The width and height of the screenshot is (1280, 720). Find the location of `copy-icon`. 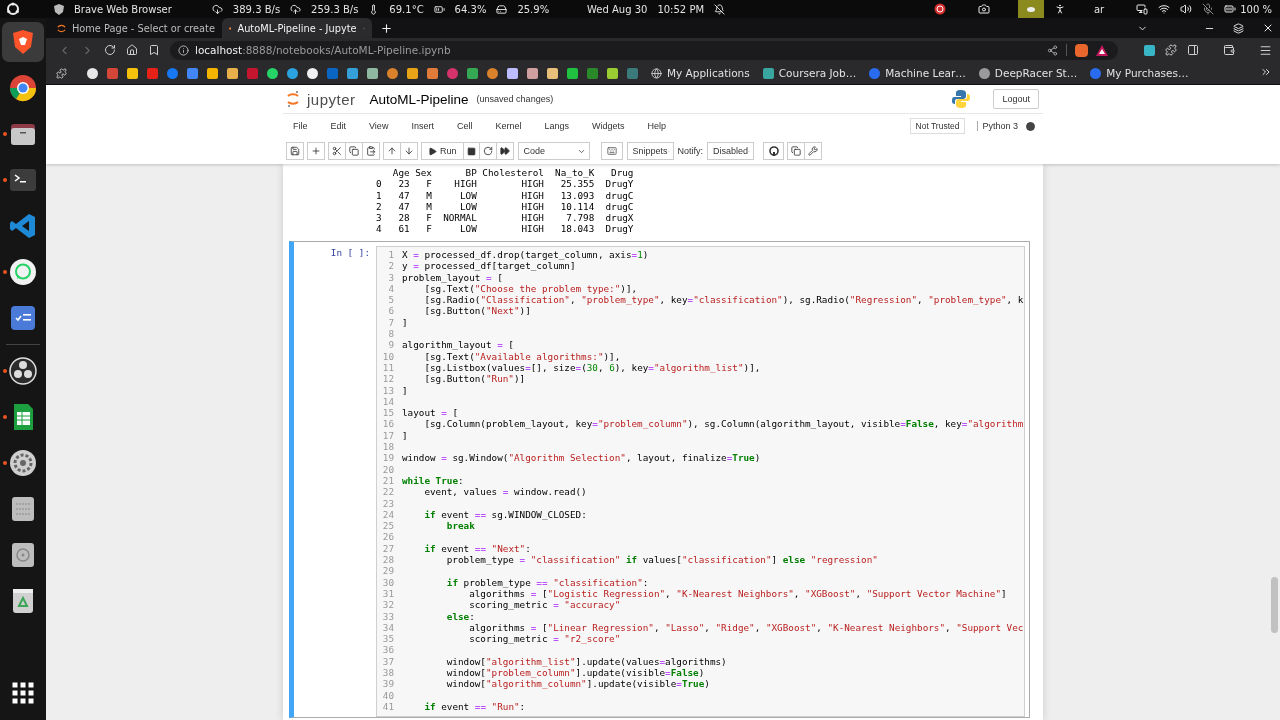

copy-icon is located at coordinates (354, 151).